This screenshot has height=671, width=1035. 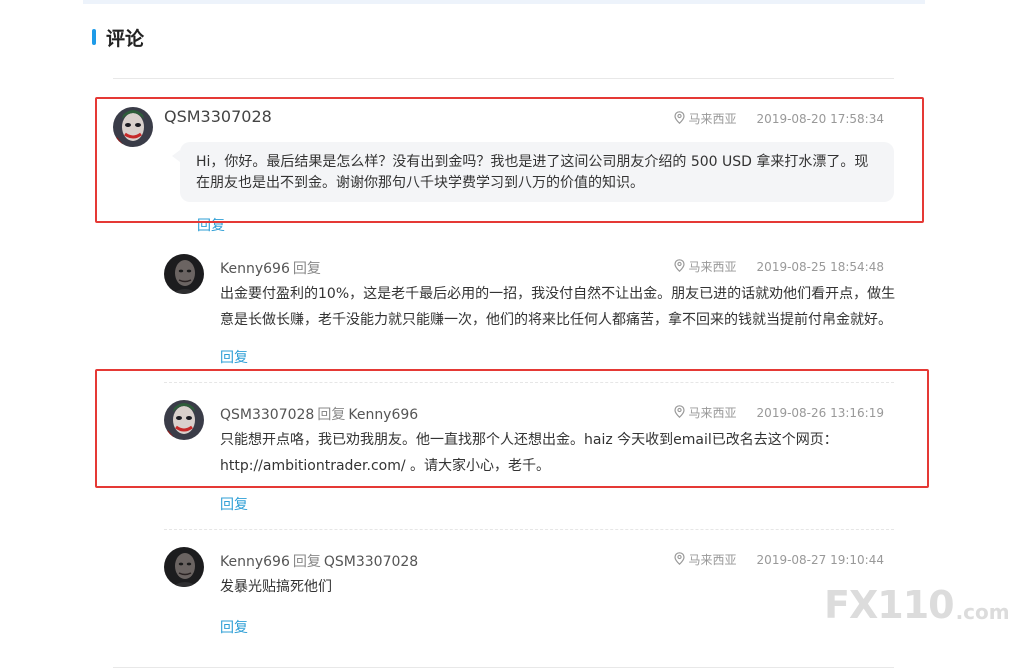 I want to click on watermark-logo: FX110 .com, so click(x=917, y=605).